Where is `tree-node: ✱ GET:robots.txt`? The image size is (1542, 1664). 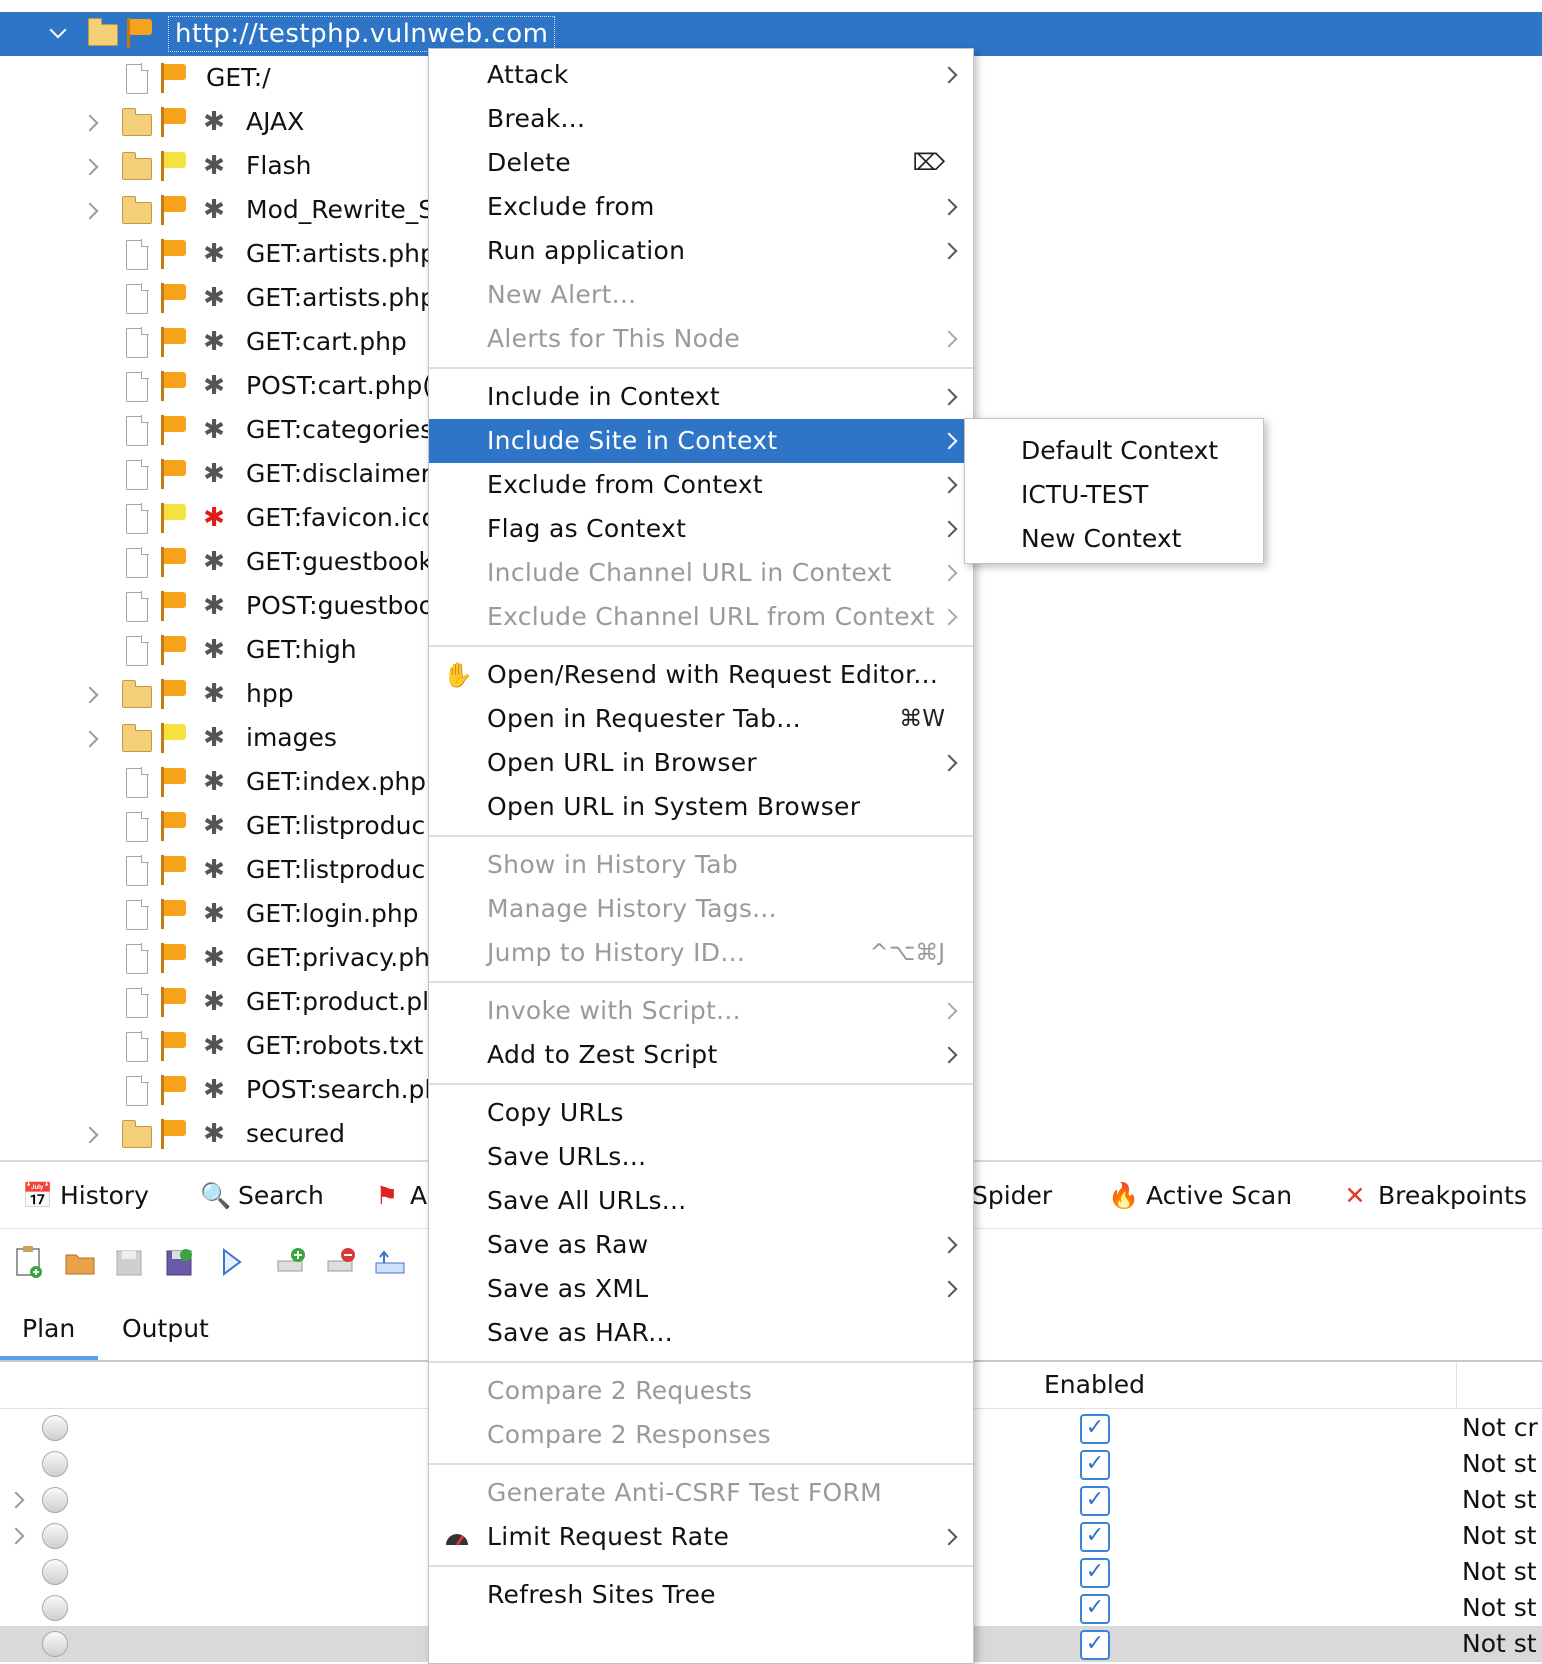 tree-node: ✱ GET:robots.txt is located at coordinates (220, 1046).